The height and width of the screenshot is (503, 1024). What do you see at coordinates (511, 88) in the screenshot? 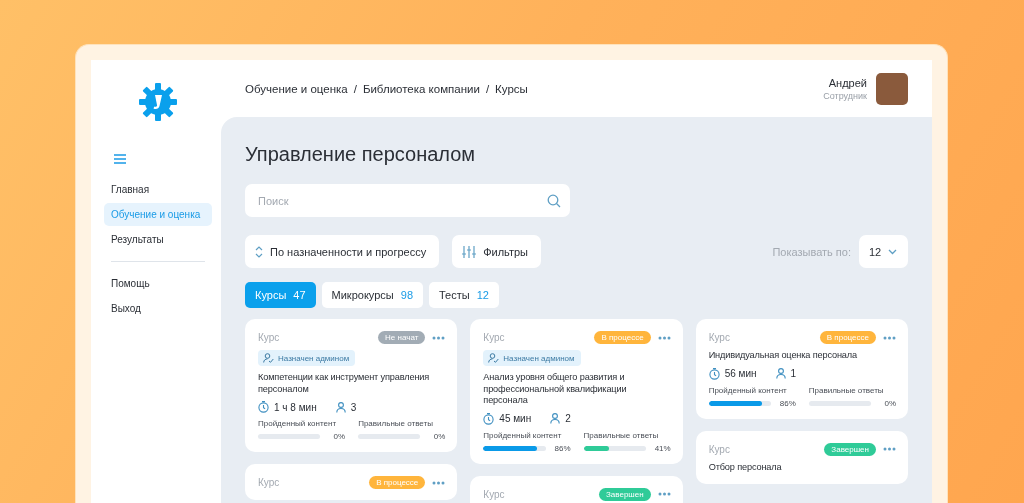
I see `breadcrumb-link: Курсы` at bounding box center [511, 88].